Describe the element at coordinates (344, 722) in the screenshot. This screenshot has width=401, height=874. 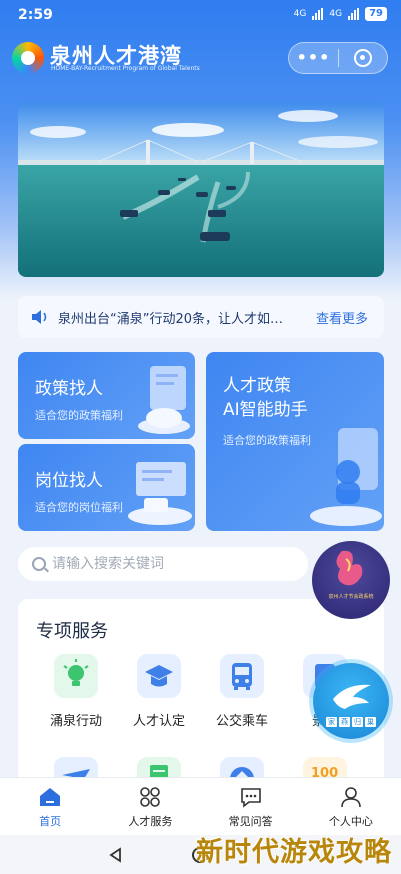
I see `return-char: 燕` at that location.